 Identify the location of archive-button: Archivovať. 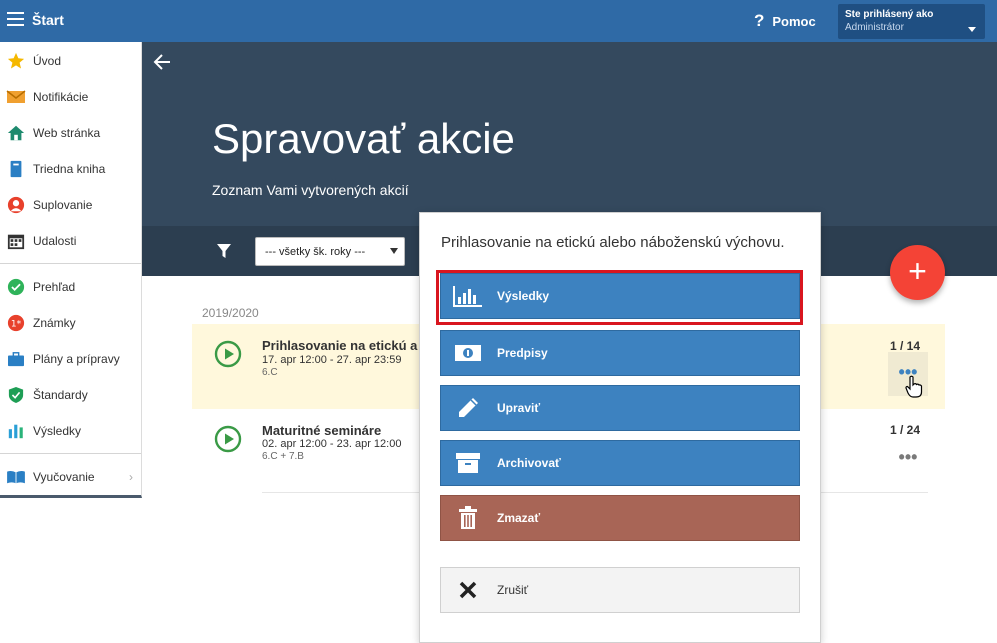
(620, 463).